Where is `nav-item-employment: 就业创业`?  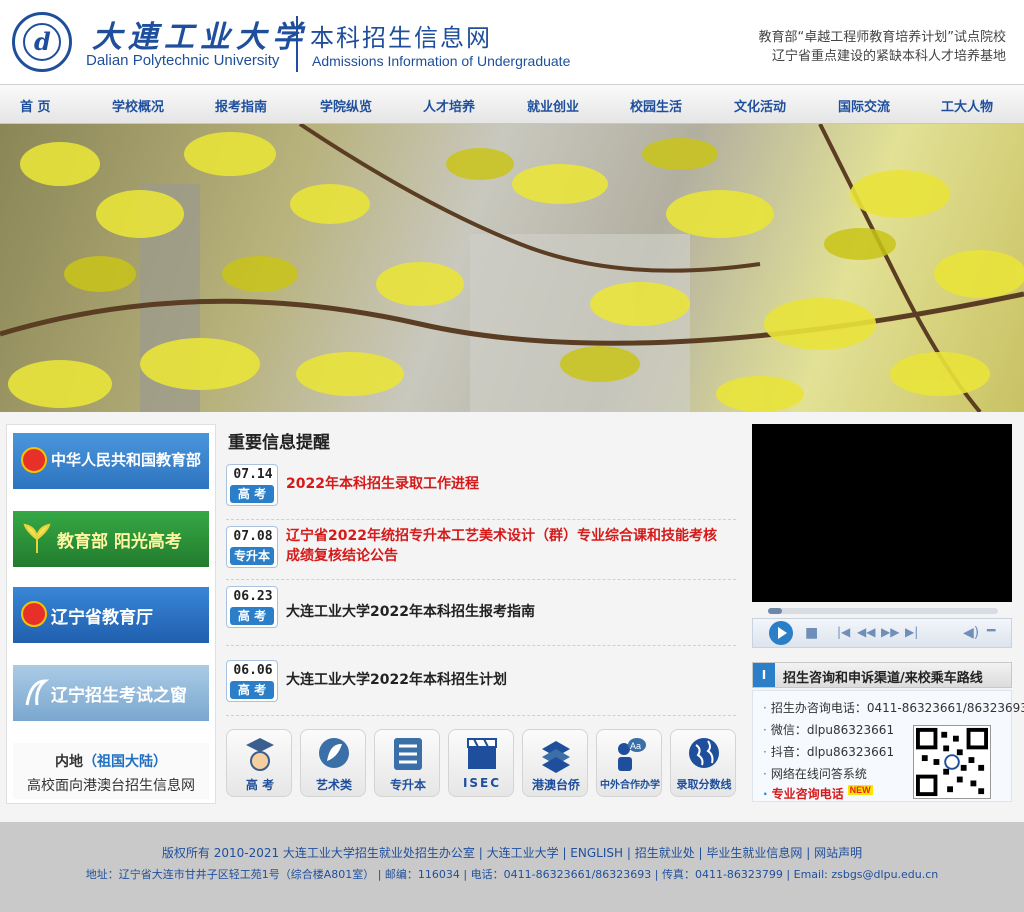
nav-item-employment: 就业创业 is located at coordinates (553, 105).